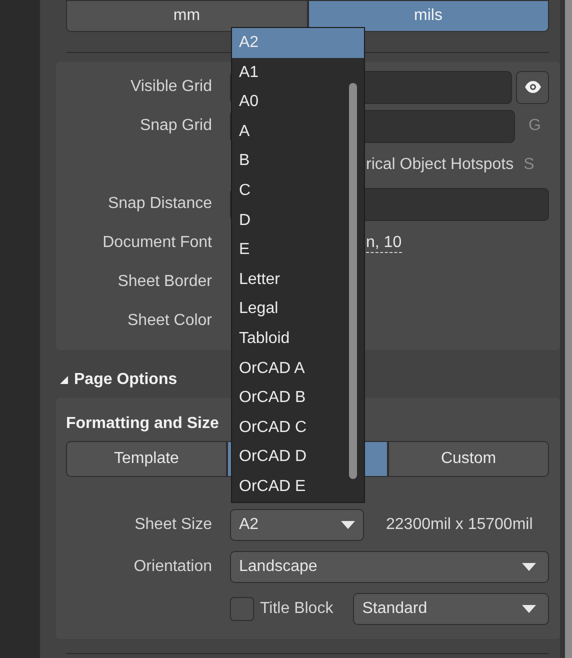 The width and height of the screenshot is (572, 658). Describe the element at coordinates (176, 126) in the screenshot. I see `field-label: Snap Grid` at that location.